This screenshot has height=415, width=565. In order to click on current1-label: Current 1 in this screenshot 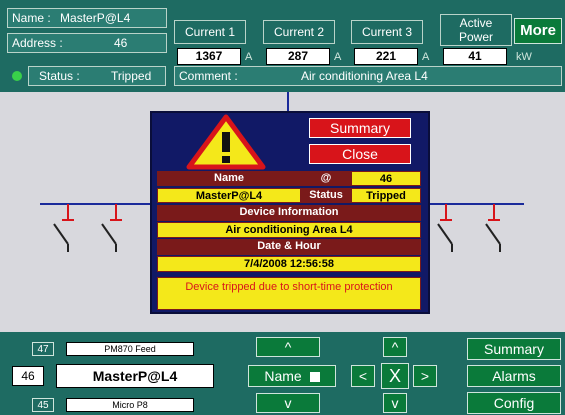, I will do `click(210, 32)`.